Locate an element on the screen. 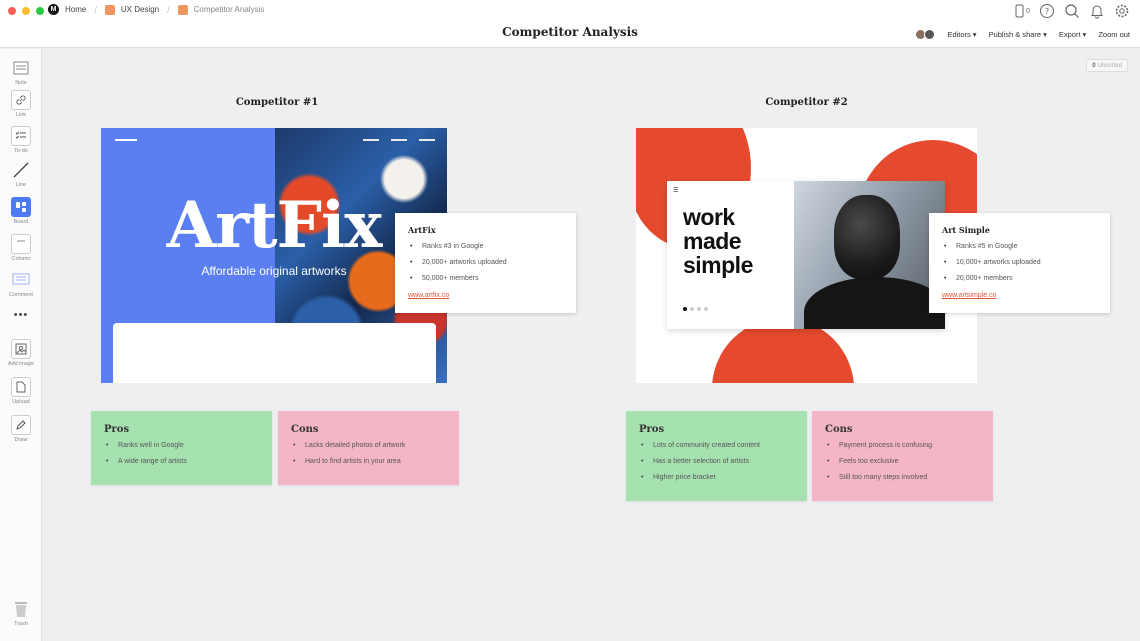  publish-share-menu: Publish & share ▾ is located at coordinates (1018, 34).